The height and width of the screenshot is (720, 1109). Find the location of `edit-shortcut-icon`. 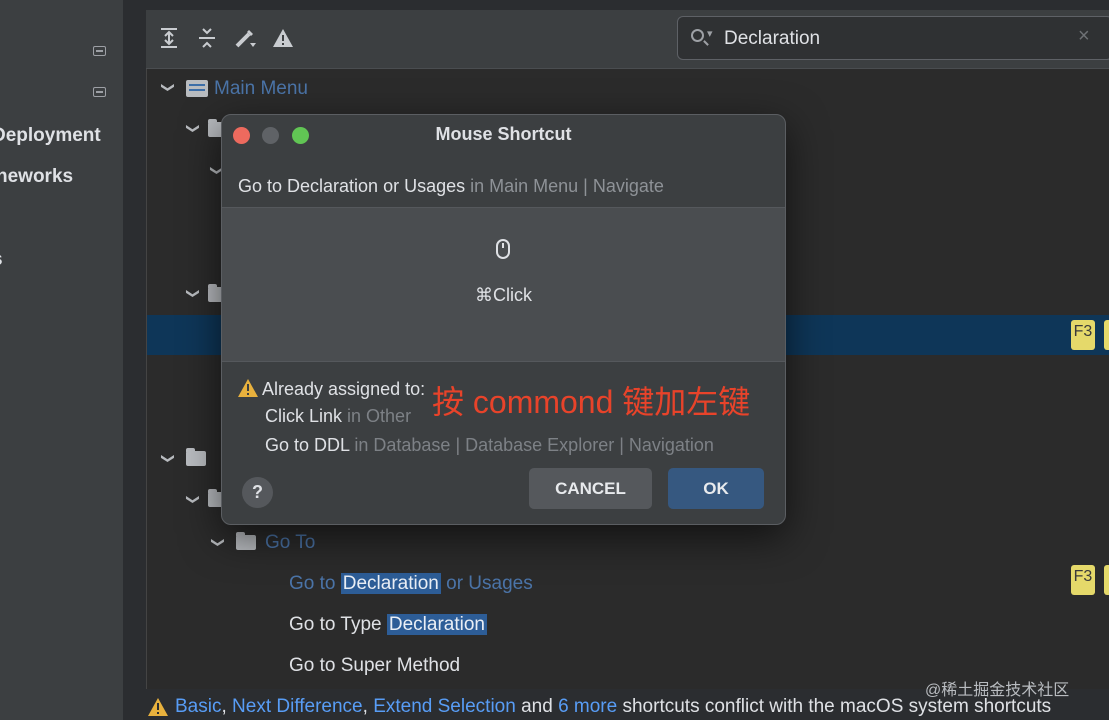

edit-shortcut-icon is located at coordinates (245, 39).